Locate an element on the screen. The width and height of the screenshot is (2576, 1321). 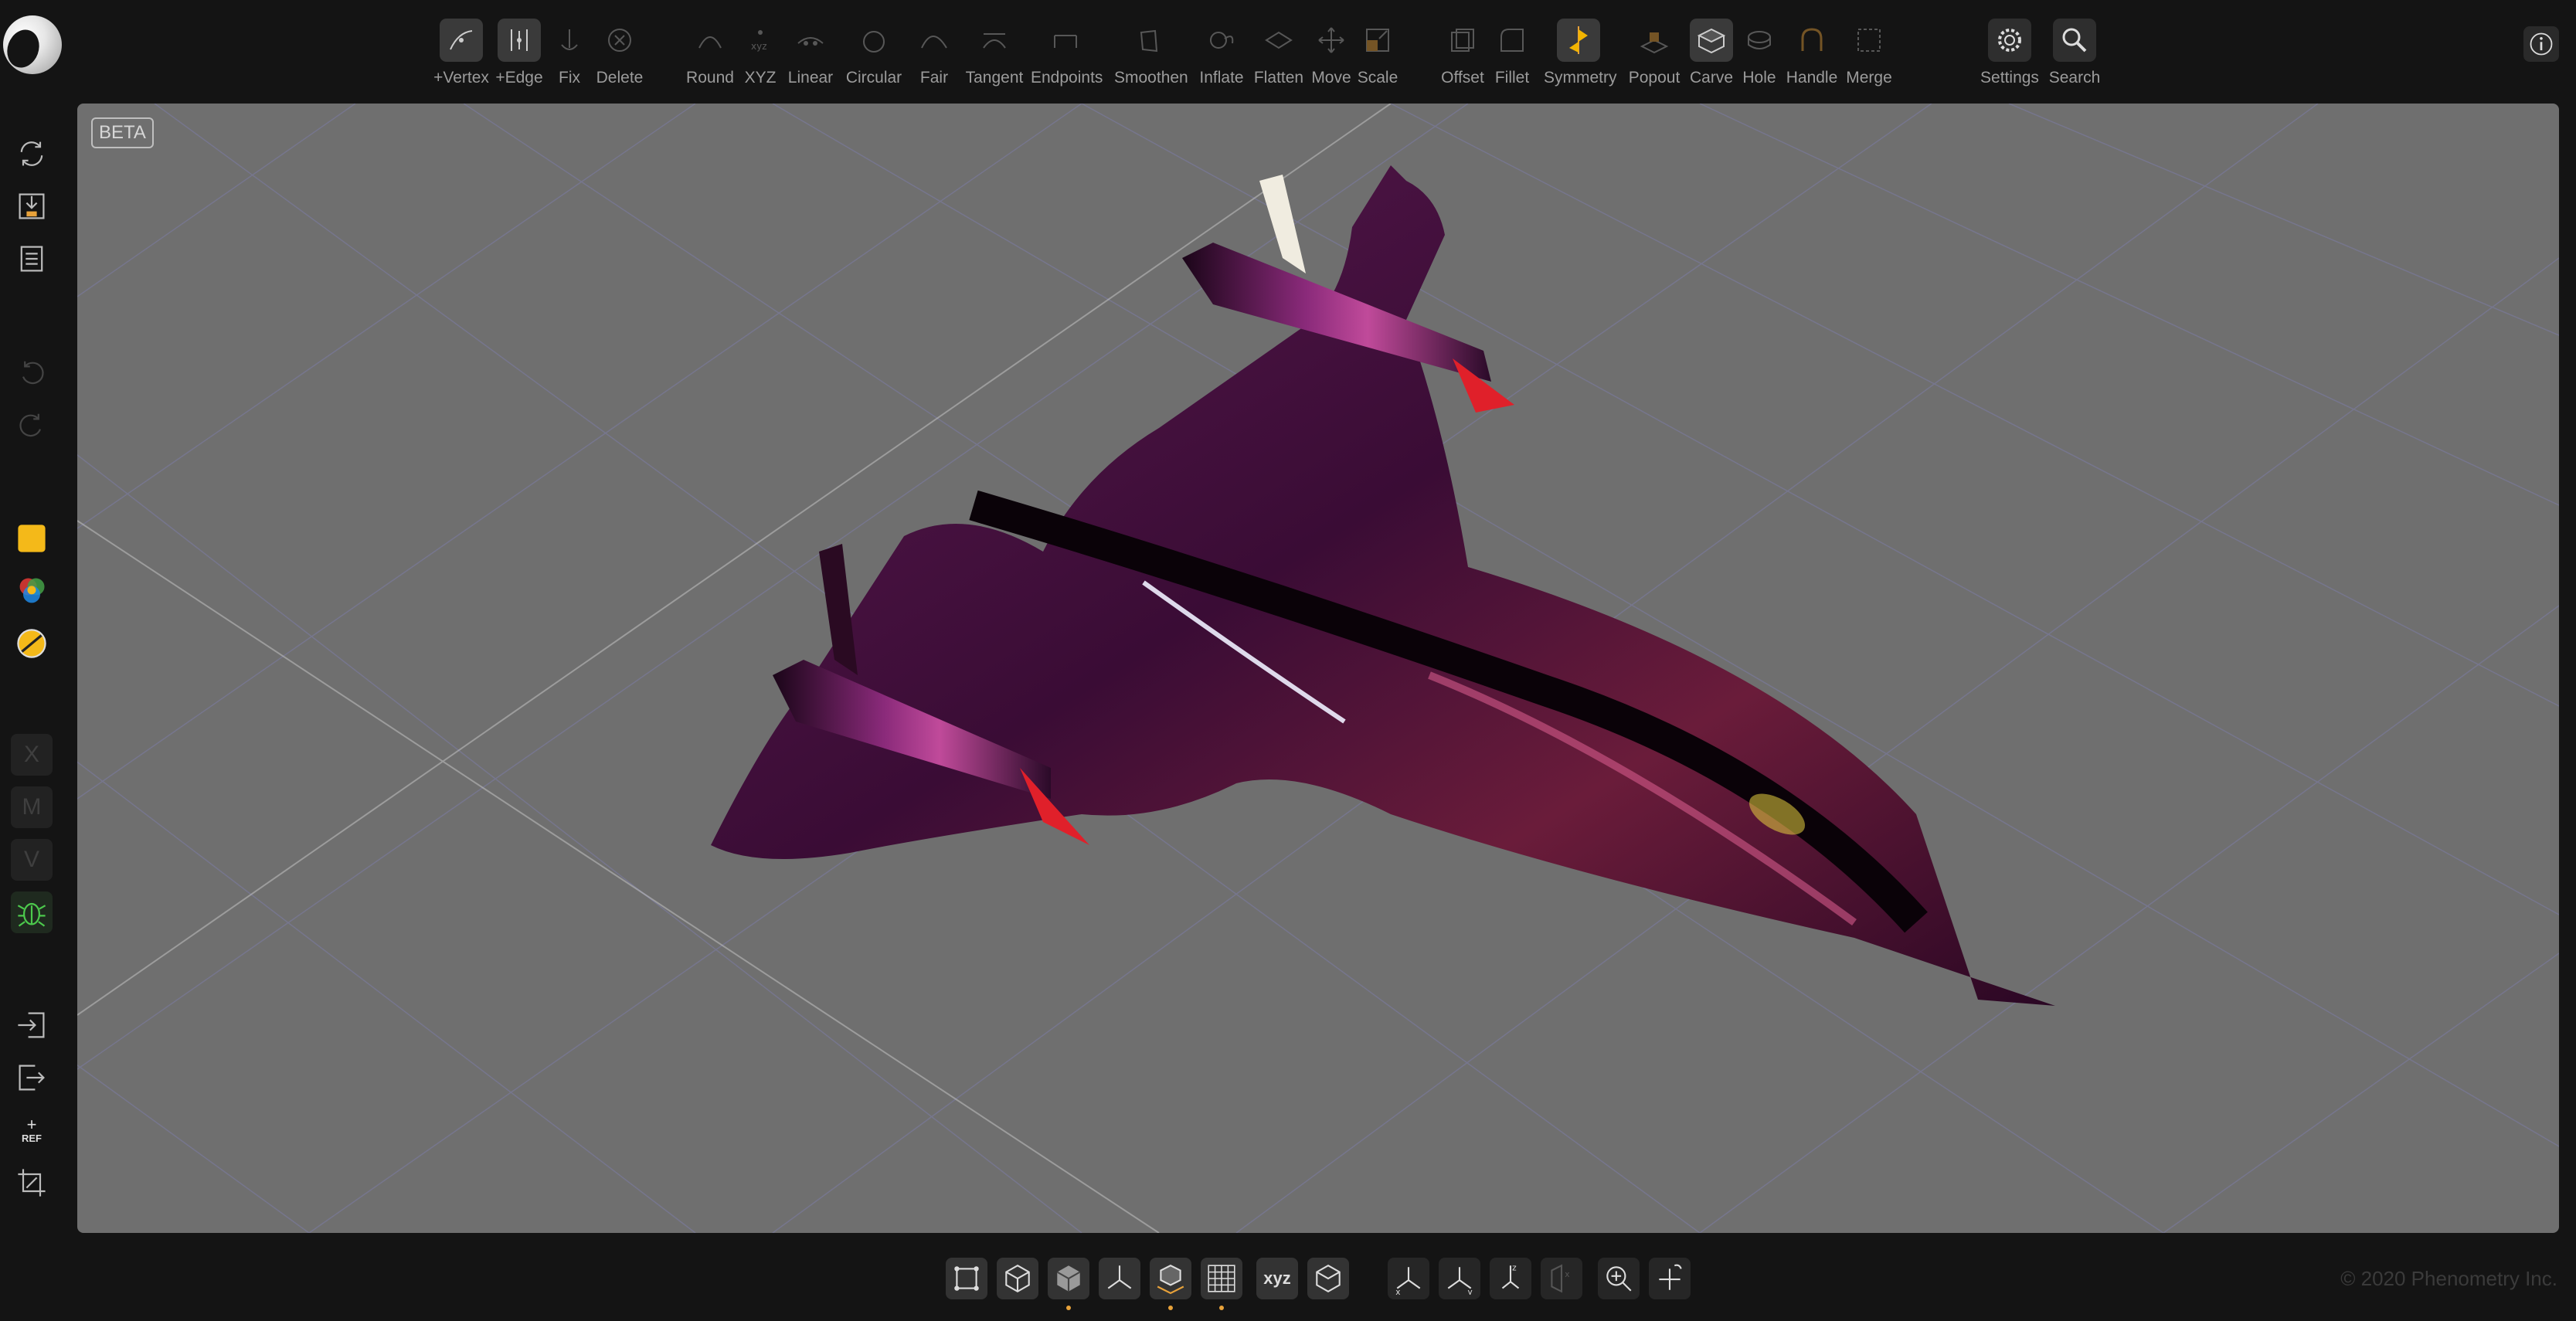
axis-z-icon: z is located at coordinates (1510, 1276).